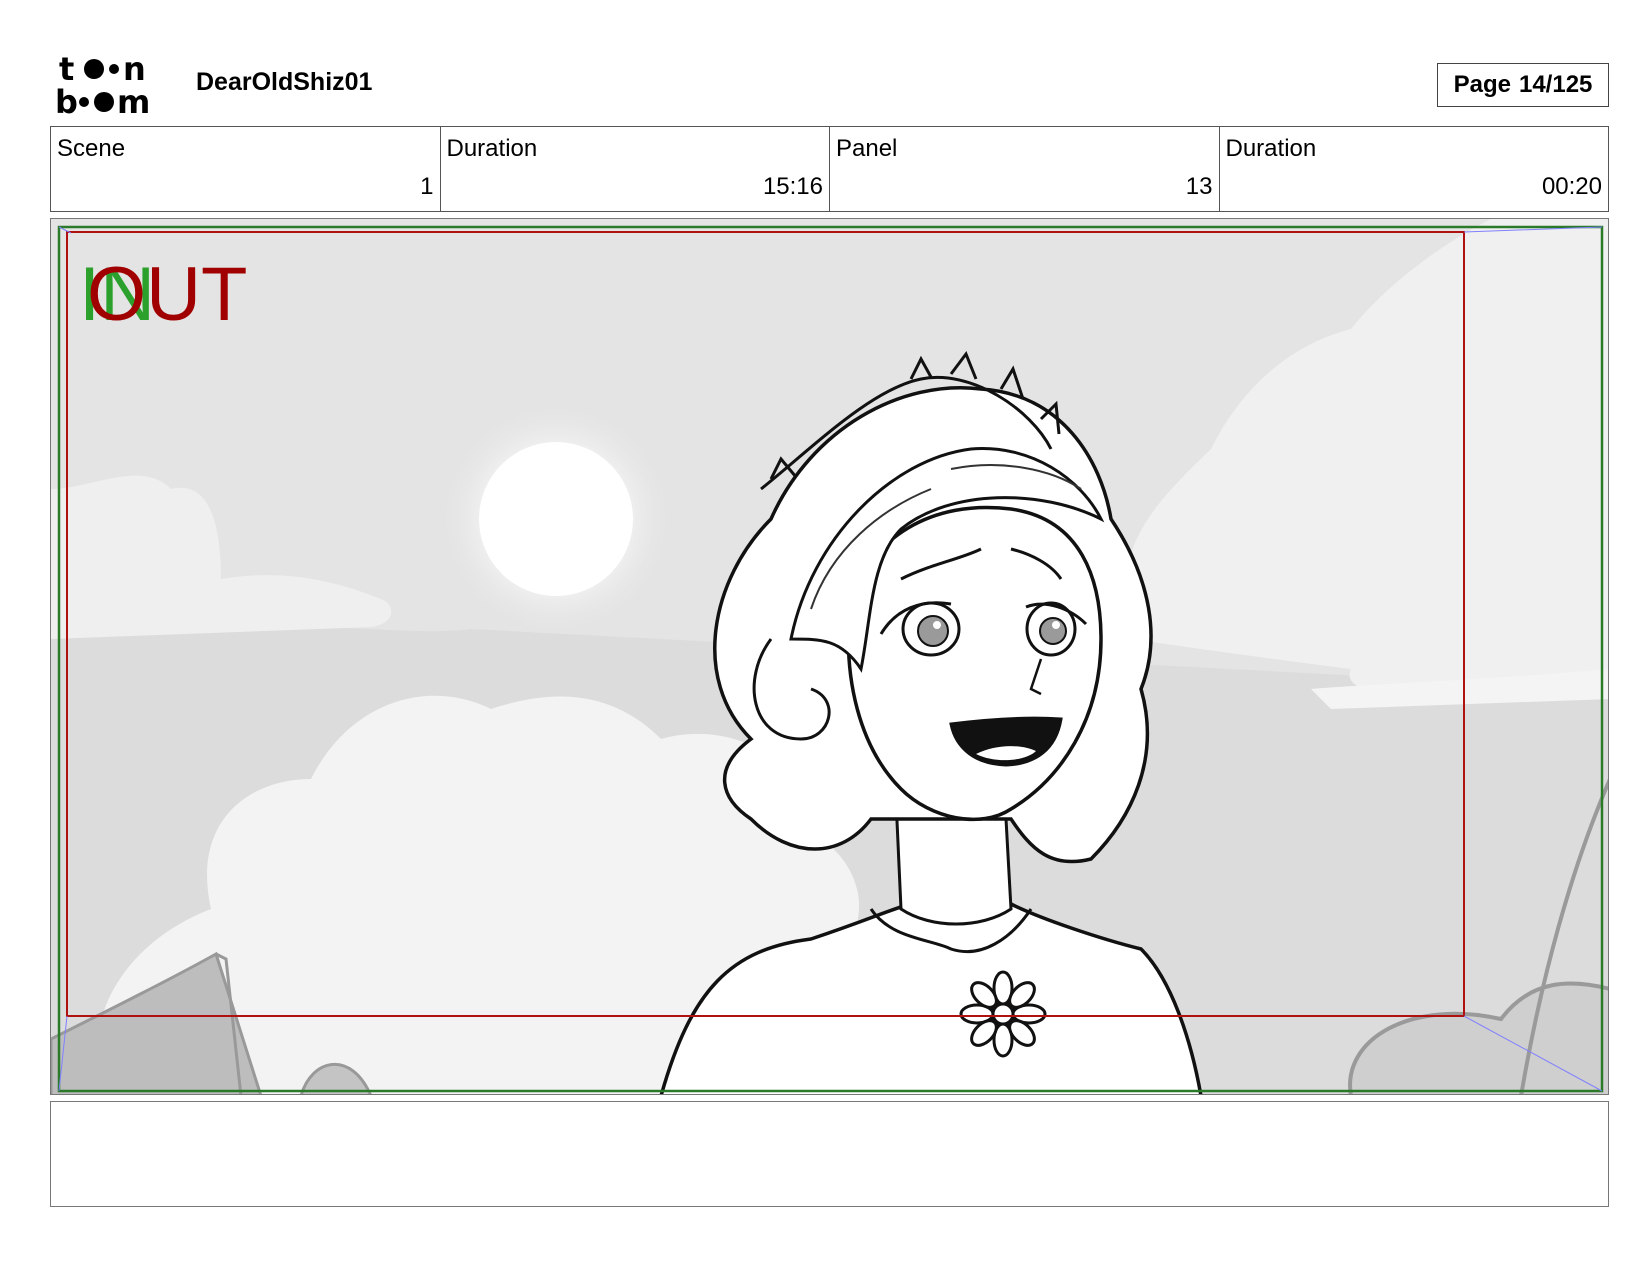 Image resolution: width=1650 pixels, height=1275 pixels. What do you see at coordinates (246, 169) in the screenshot?
I see `scene-cell: Scene 1` at bounding box center [246, 169].